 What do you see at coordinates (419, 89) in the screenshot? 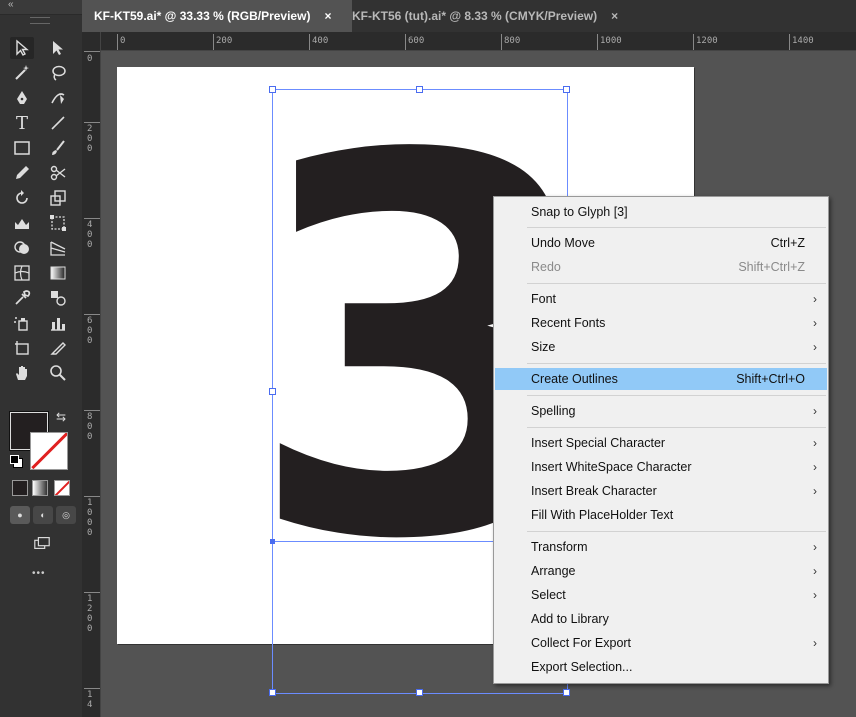
I see `bbox-handle-top` at bounding box center [419, 89].